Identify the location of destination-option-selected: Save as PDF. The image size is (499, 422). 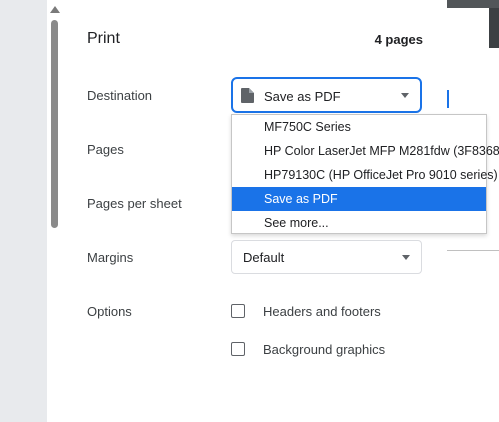
(359, 199).